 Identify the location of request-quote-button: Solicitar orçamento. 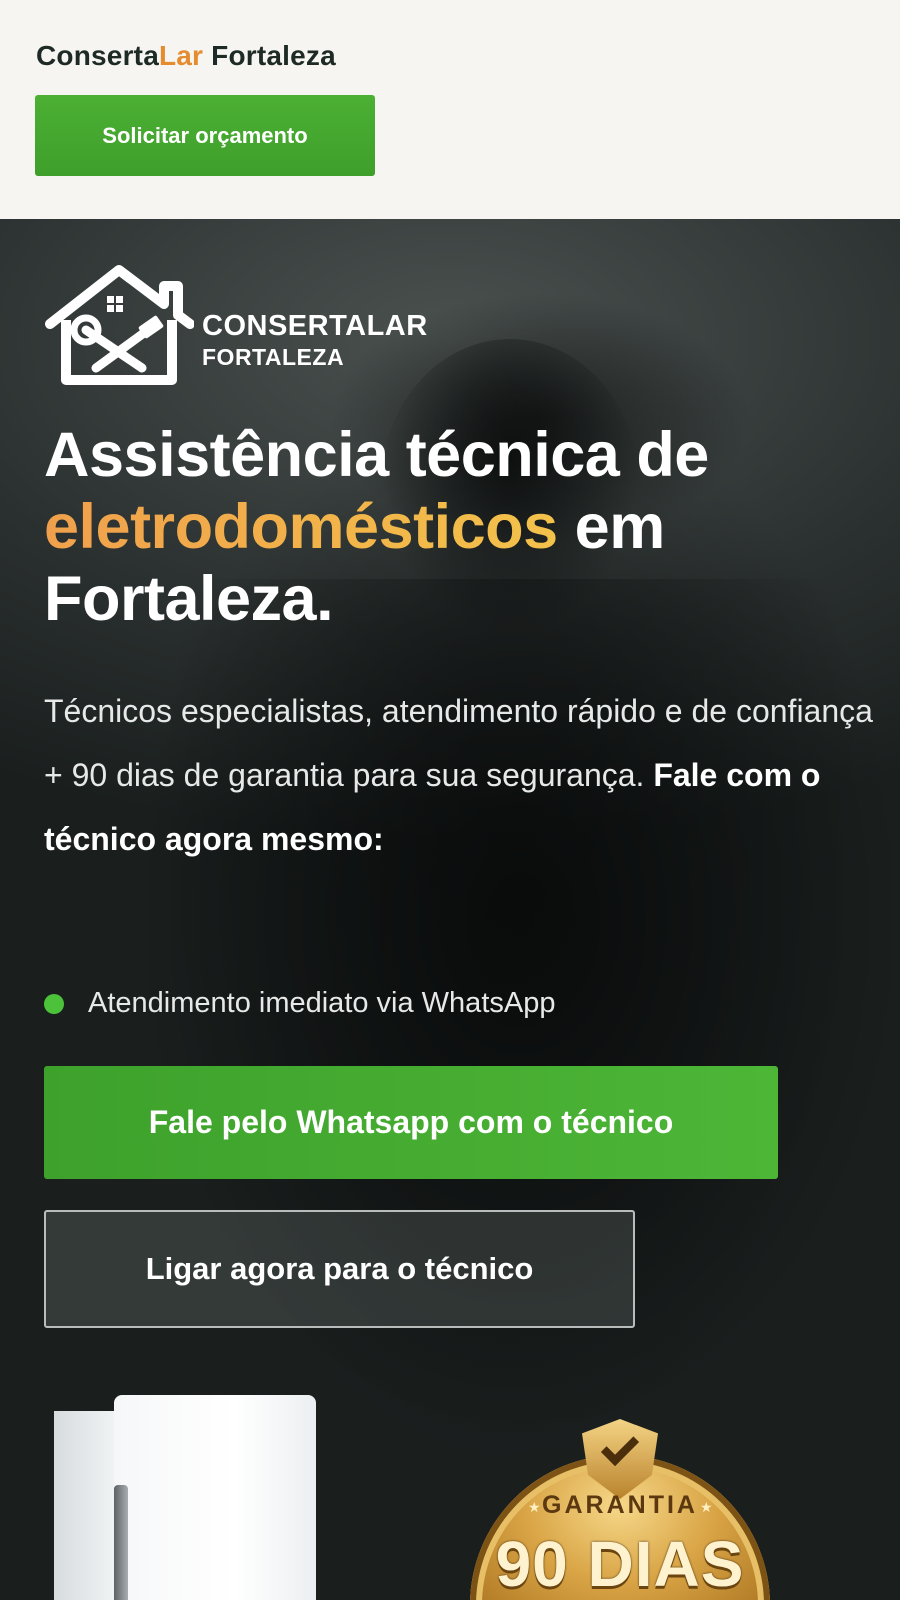
(205, 135).